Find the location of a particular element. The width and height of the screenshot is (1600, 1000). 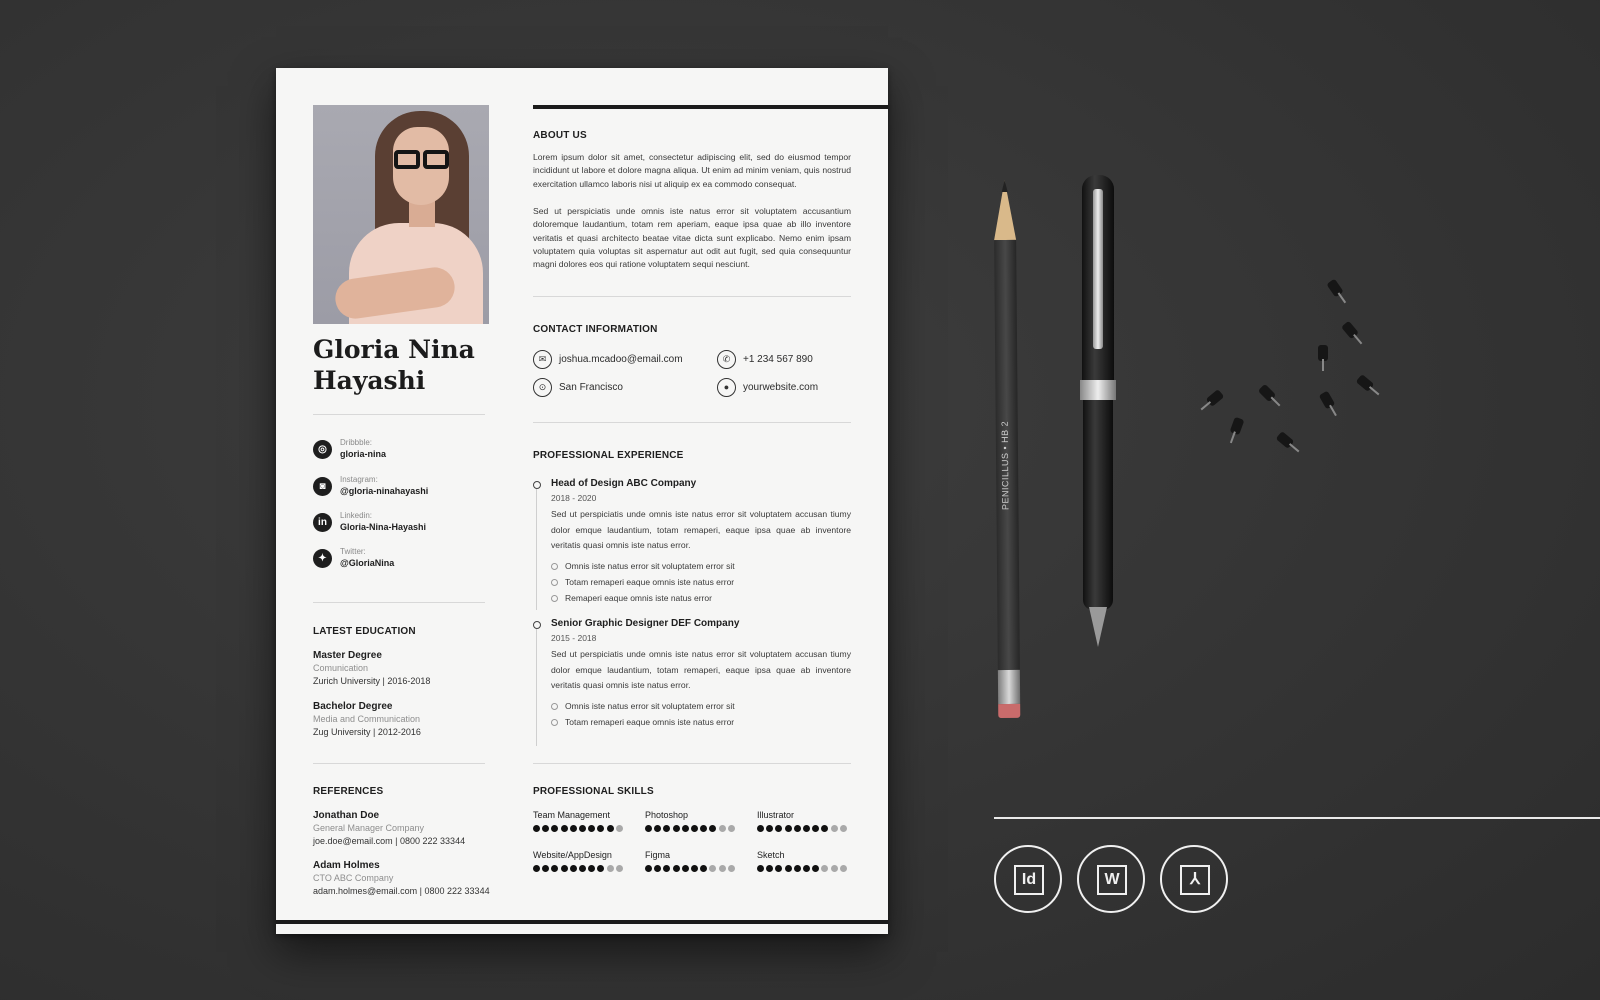

skill-item: Website/AppDesign is located at coordinates (583, 861).